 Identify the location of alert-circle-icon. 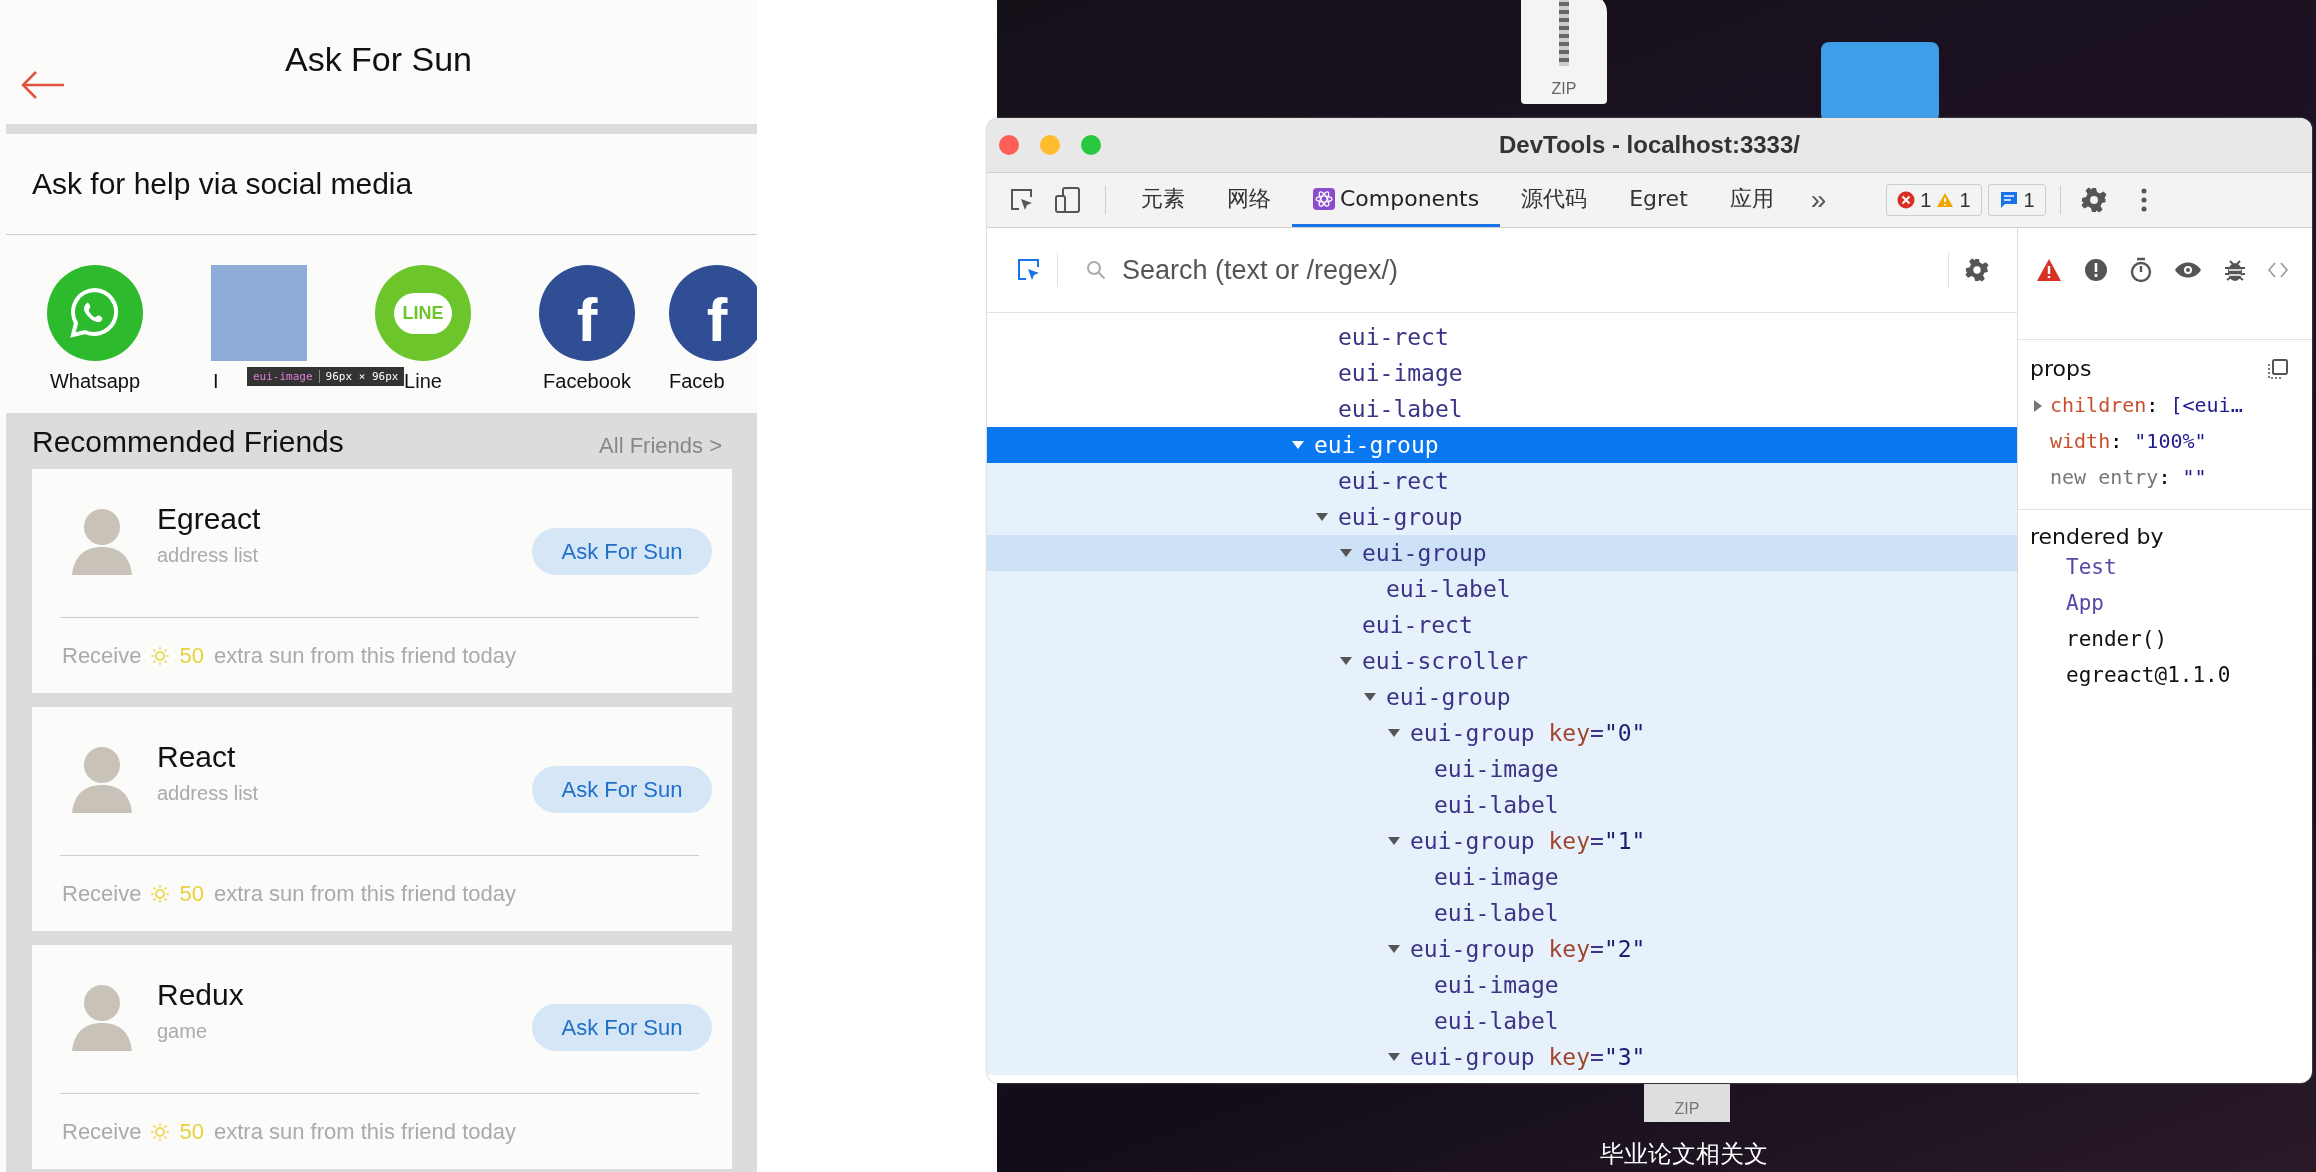
(2096, 269).